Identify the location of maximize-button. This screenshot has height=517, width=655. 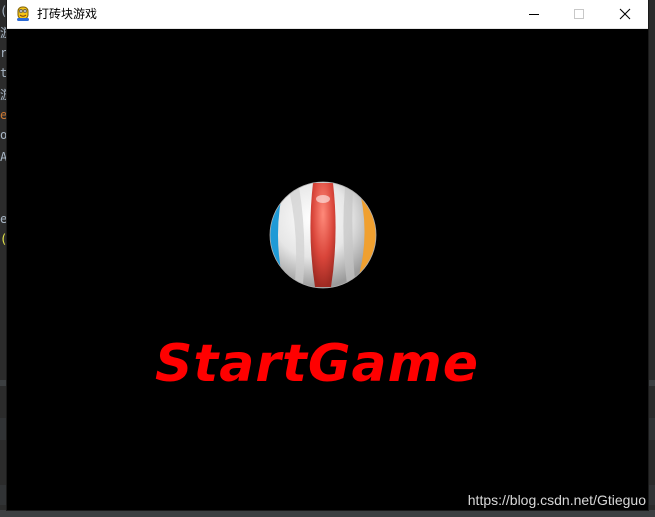
(579, 14).